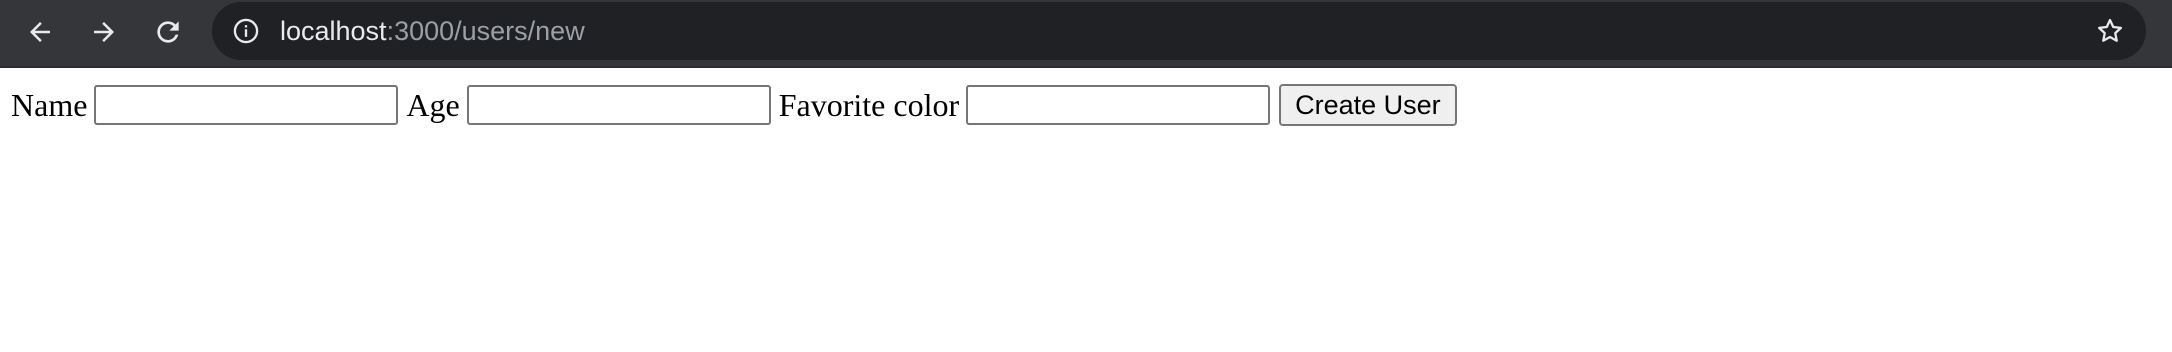 This screenshot has width=2172, height=352. Describe the element at coordinates (246, 105) in the screenshot. I see `name-input` at that location.